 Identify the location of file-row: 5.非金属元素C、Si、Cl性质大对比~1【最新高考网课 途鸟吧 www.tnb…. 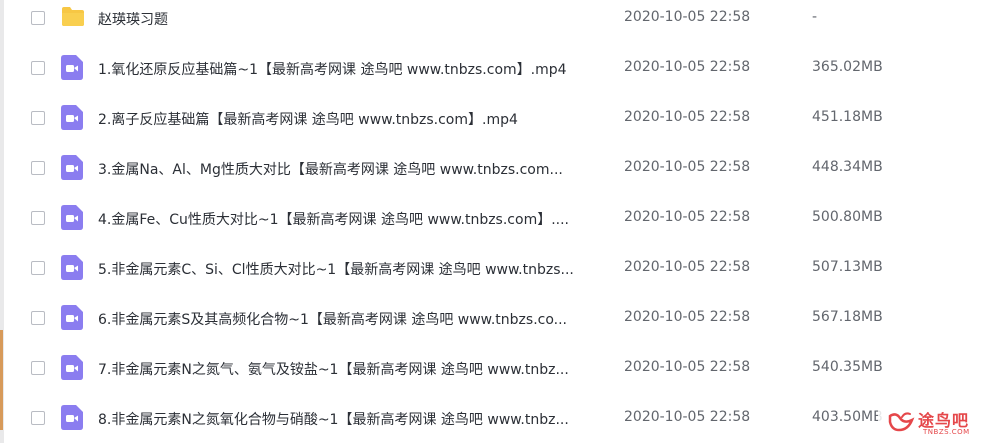
(490, 268).